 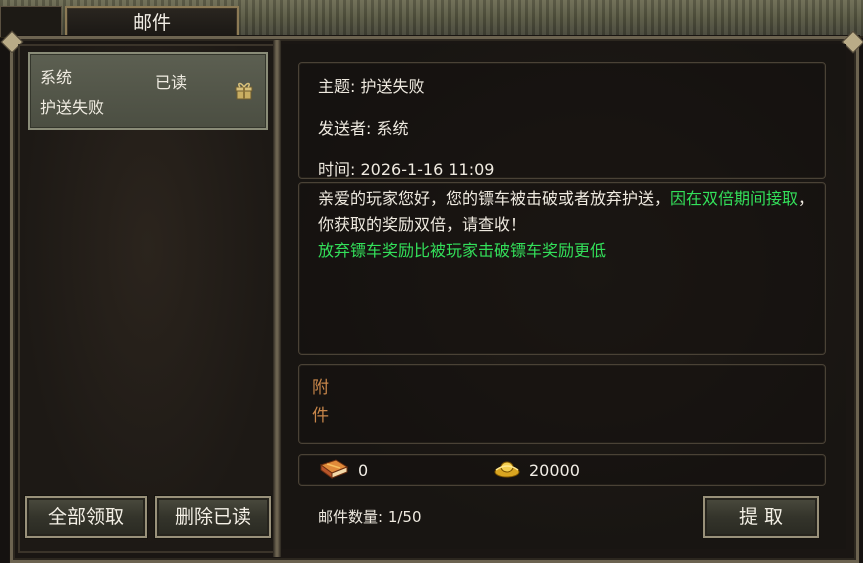 I want to click on attachment-label: 附件, so click(x=320, y=402).